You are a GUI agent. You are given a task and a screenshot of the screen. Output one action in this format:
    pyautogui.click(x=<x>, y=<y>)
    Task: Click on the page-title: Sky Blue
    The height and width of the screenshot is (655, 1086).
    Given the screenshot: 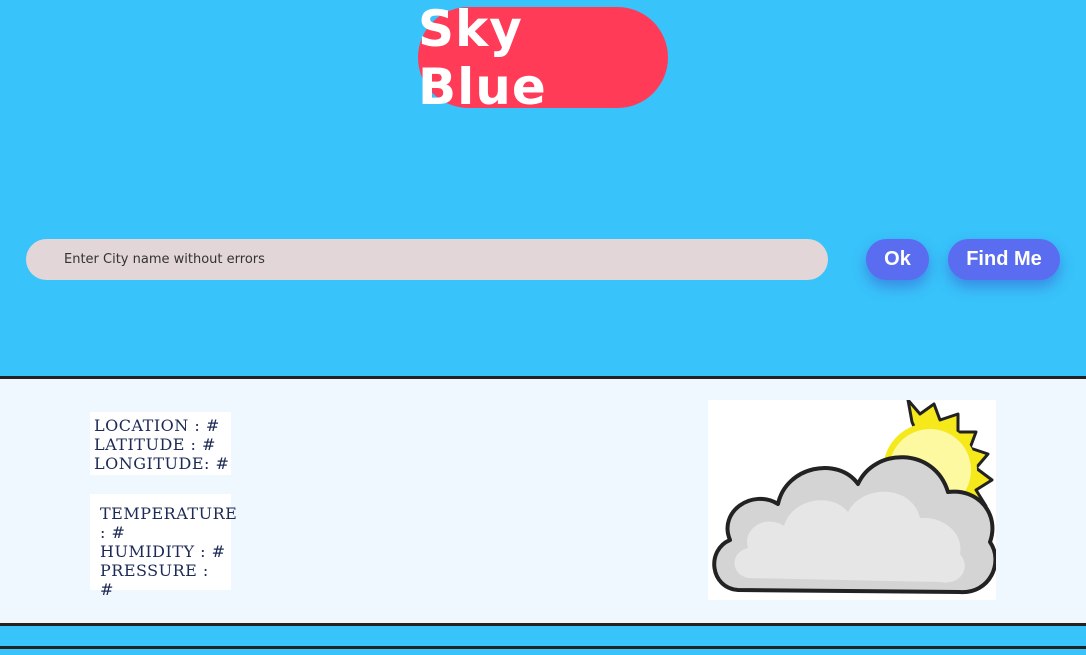 What is the action you would take?
    pyautogui.click(x=482, y=58)
    